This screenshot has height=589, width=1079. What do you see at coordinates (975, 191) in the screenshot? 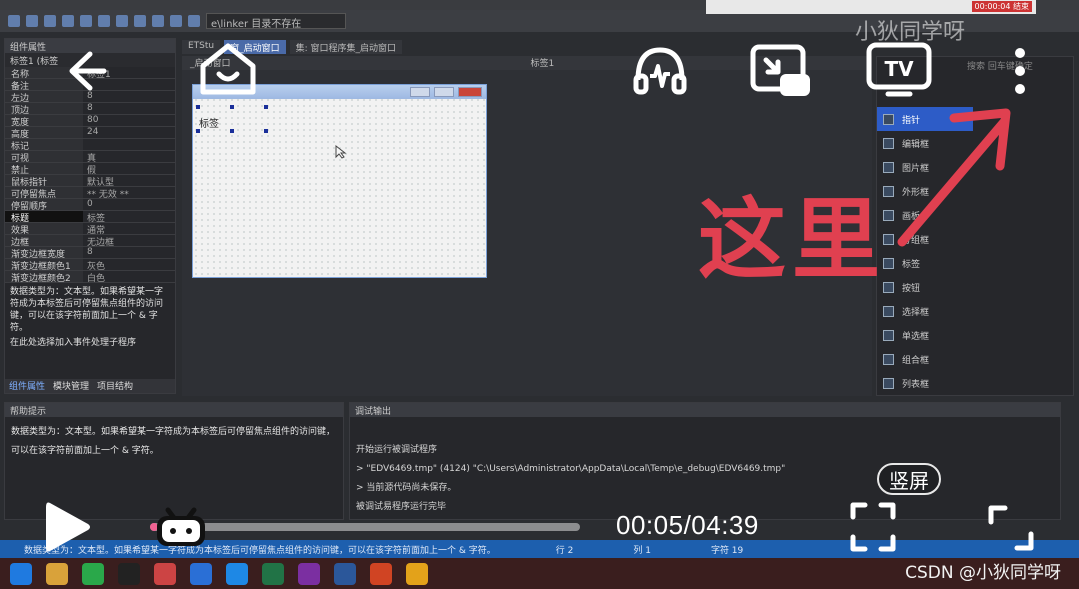
I see `toolbox-item: 外形框` at bounding box center [975, 191].